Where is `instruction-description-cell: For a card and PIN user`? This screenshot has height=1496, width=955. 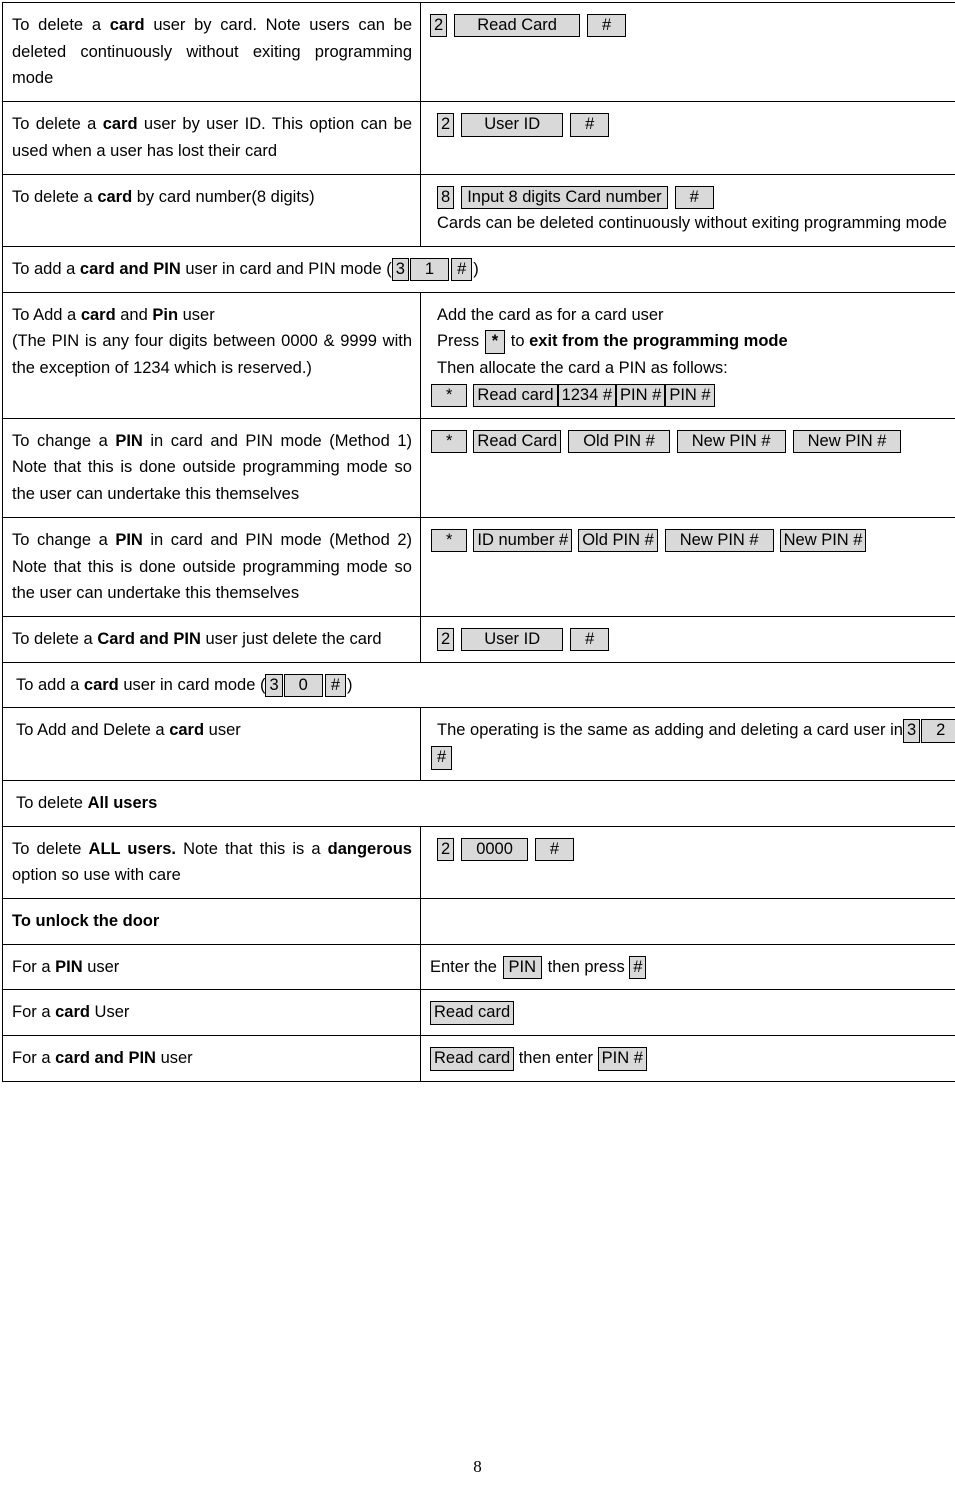 instruction-description-cell: For a card and PIN user is located at coordinates (212, 1059).